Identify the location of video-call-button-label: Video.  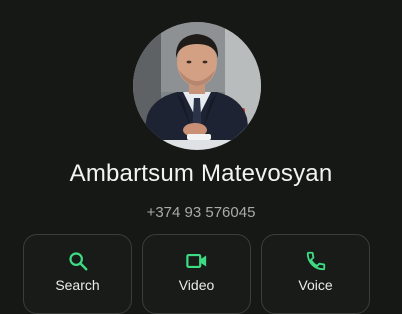
(196, 285).